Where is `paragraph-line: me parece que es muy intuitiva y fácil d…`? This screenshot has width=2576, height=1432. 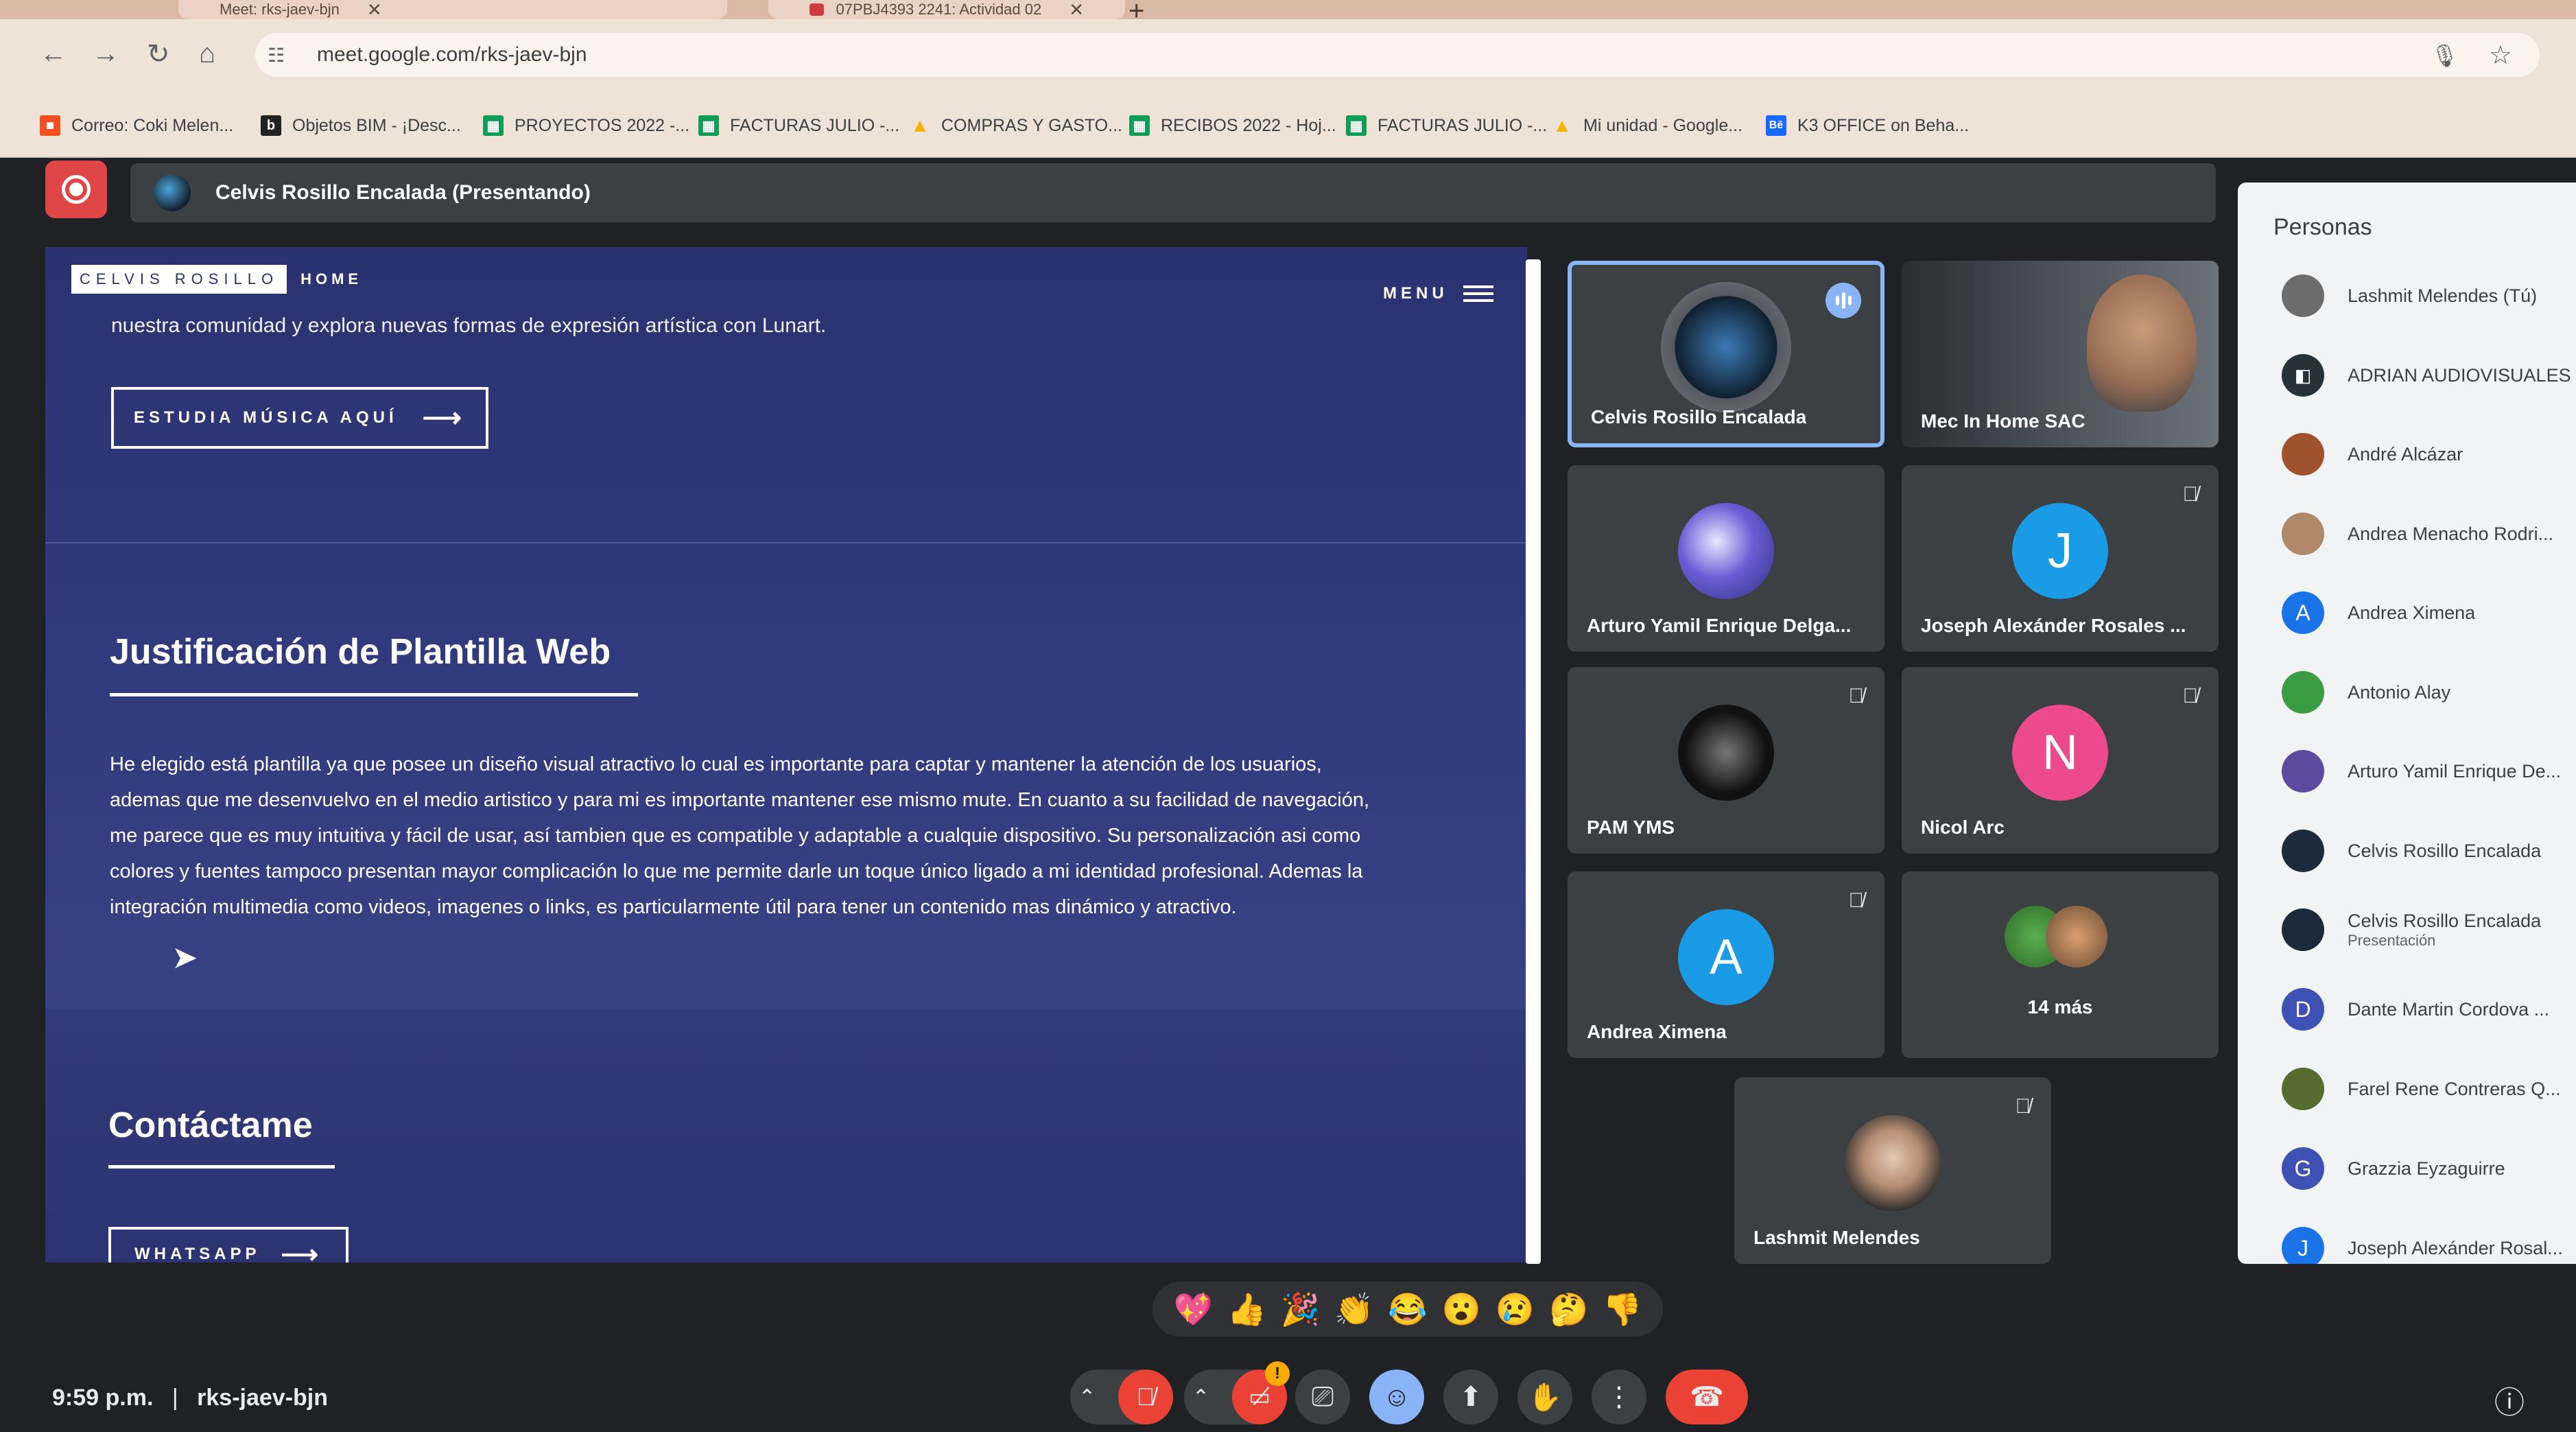 paragraph-line: me parece que es muy intuitiva y fácil d… is located at coordinates (735, 836).